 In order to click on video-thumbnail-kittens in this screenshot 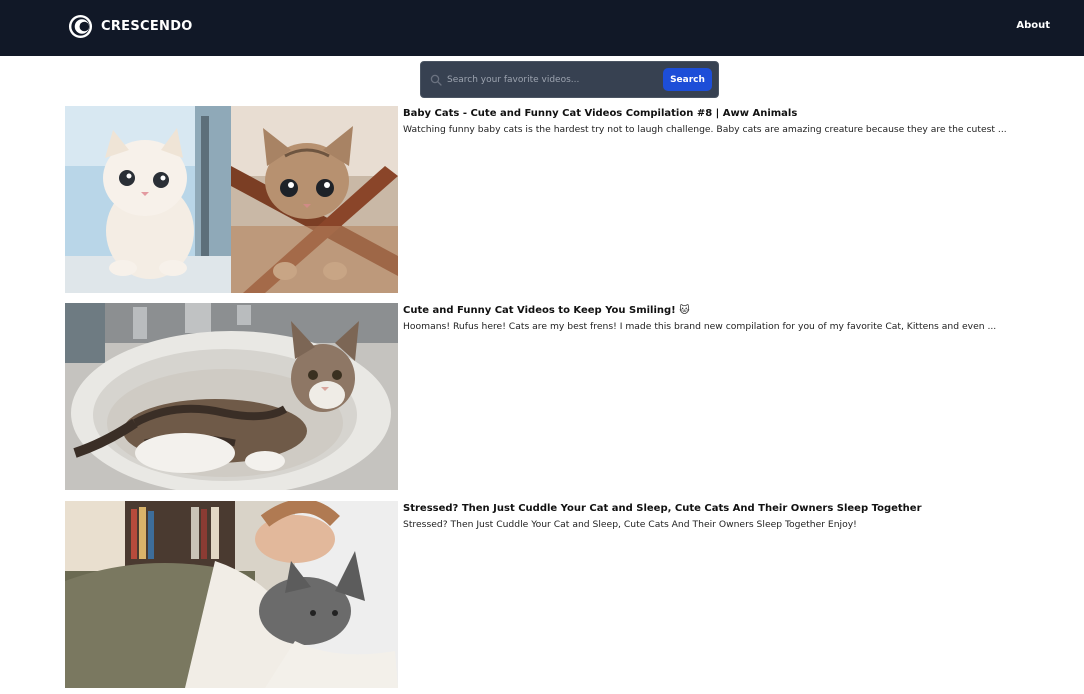, I will do `click(231, 199)`.